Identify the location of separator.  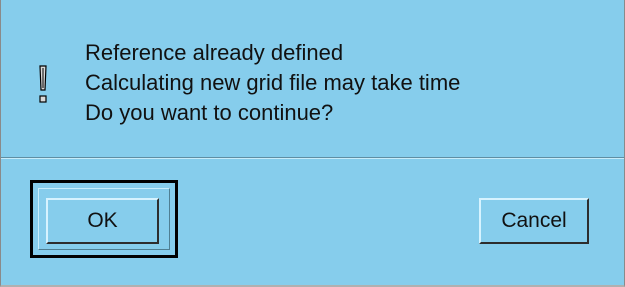
(312, 158).